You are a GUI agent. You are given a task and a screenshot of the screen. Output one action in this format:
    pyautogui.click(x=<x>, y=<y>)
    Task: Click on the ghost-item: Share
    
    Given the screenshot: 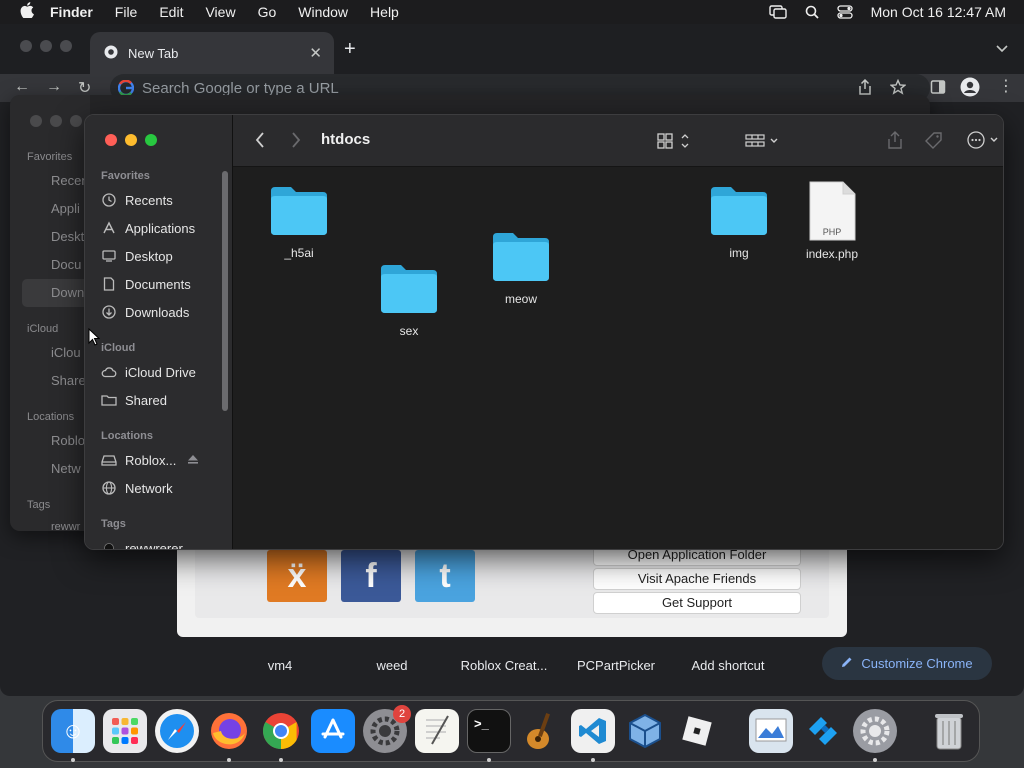 What is the action you would take?
    pyautogui.click(x=68, y=380)
    